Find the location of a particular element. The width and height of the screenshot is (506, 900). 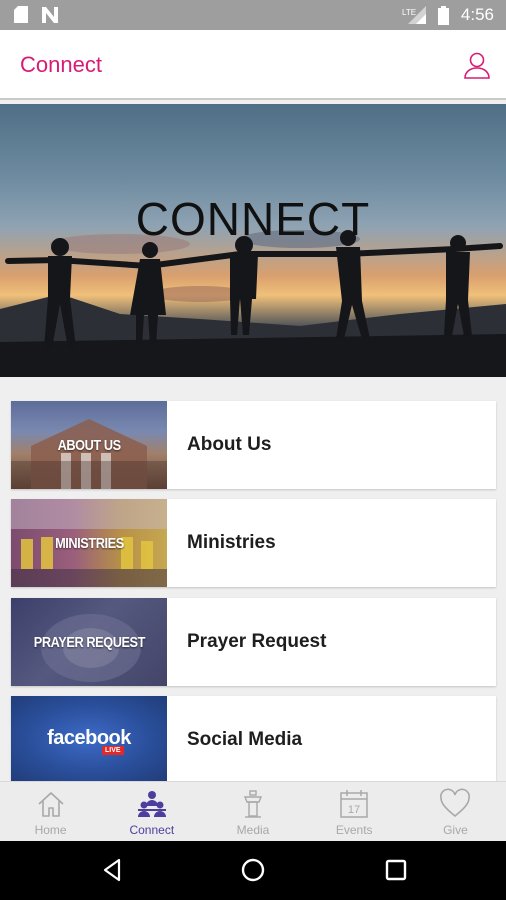

n-notification-icon is located at coordinates (50, 14).